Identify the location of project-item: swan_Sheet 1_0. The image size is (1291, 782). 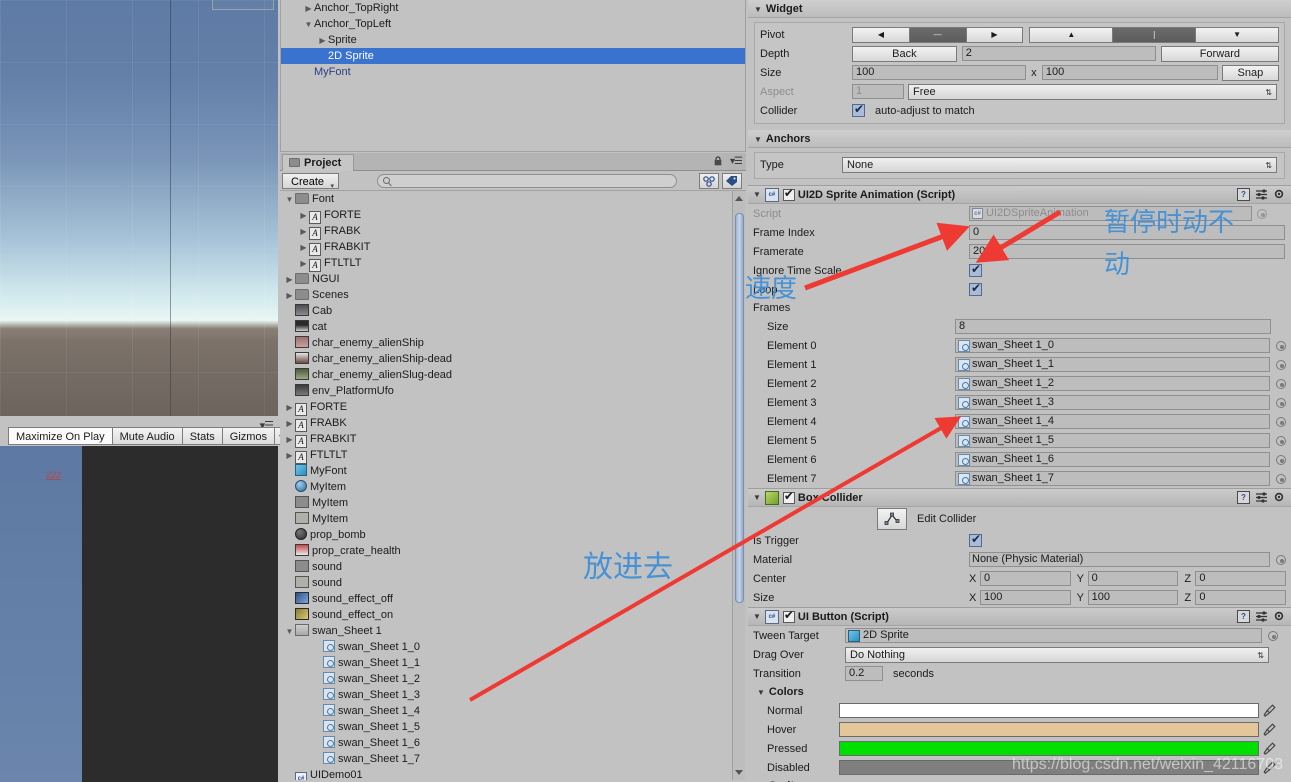
(513, 647).